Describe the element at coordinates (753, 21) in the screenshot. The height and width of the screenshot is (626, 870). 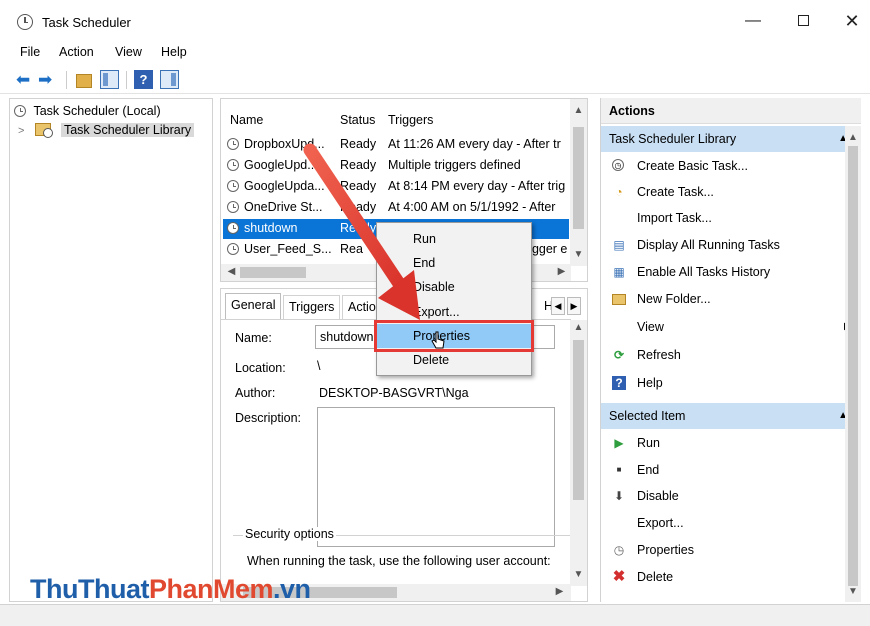
I see `minimize-button: —` at that location.